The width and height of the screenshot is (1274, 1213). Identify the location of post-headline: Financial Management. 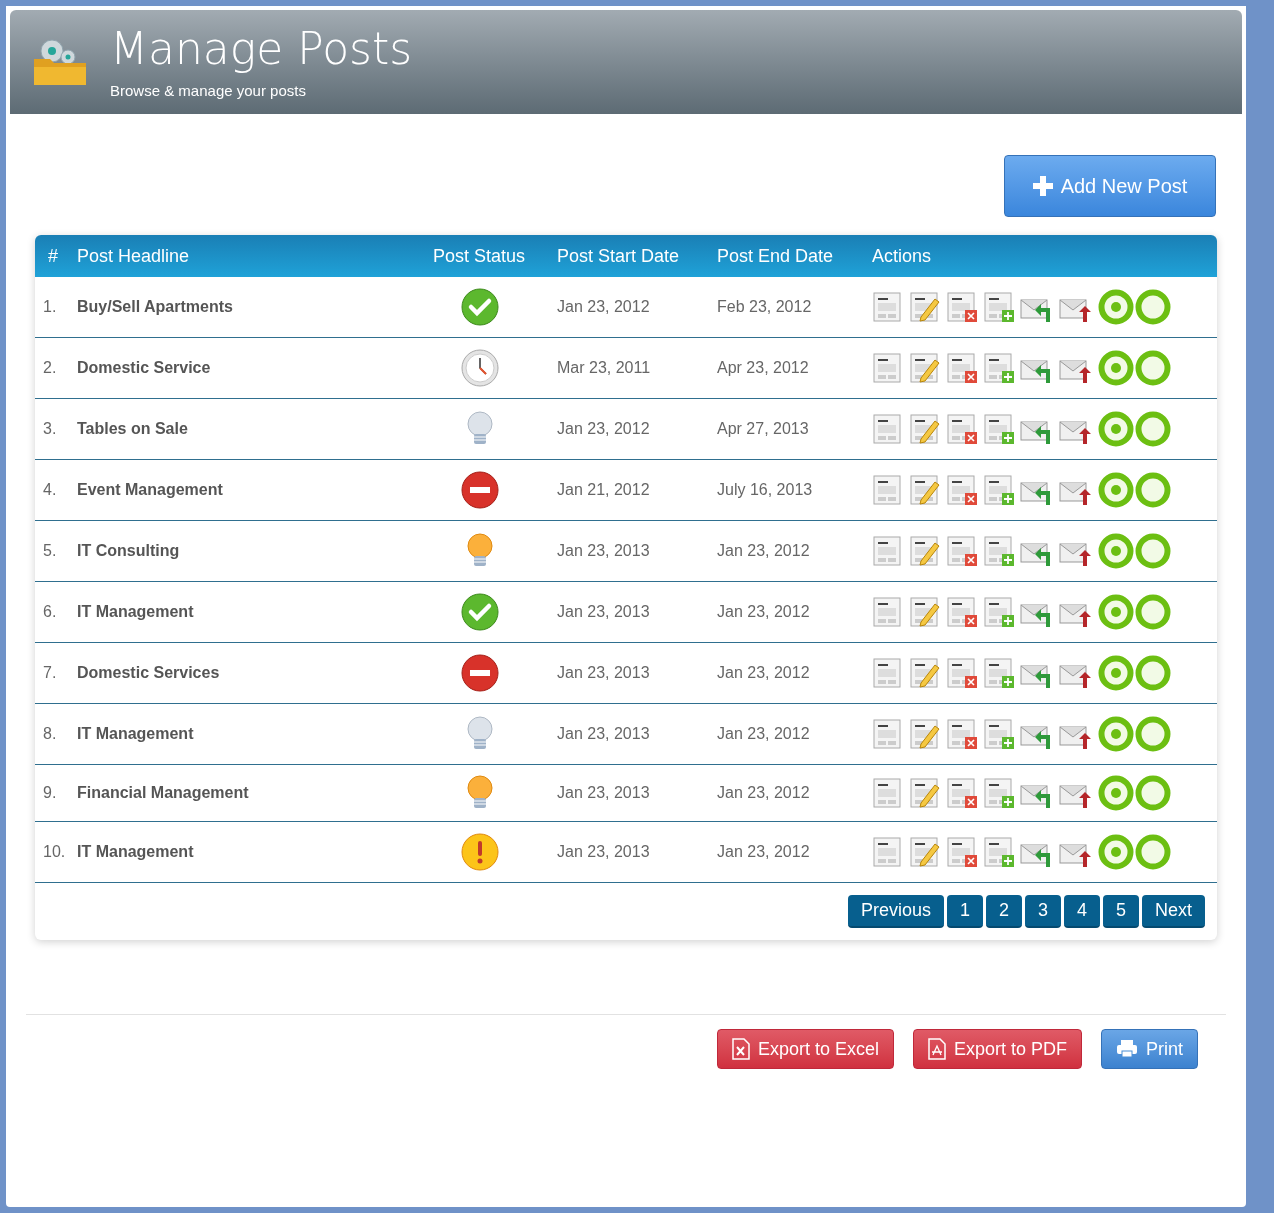
(163, 793).